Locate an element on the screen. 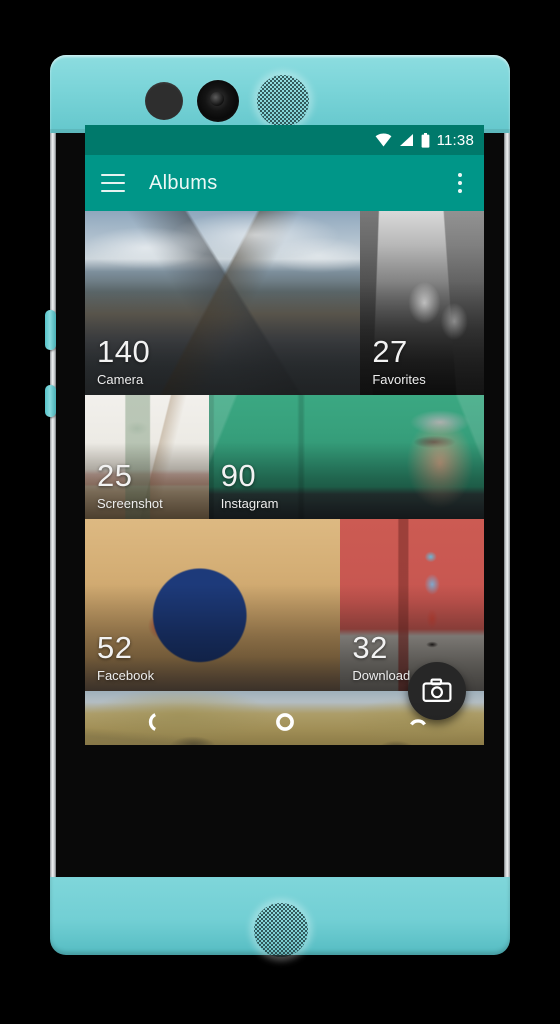  album-tile: 140 Camera is located at coordinates (223, 303).